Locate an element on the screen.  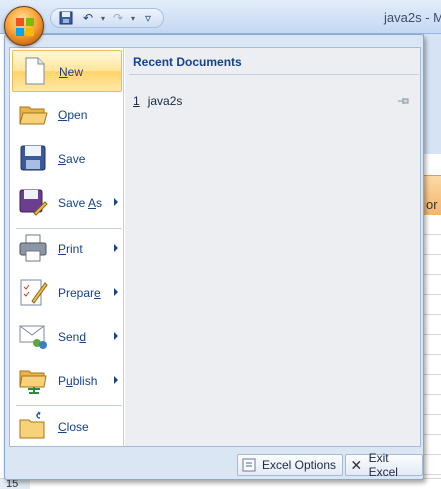
office-logo-icon is located at coordinates (25, 27).